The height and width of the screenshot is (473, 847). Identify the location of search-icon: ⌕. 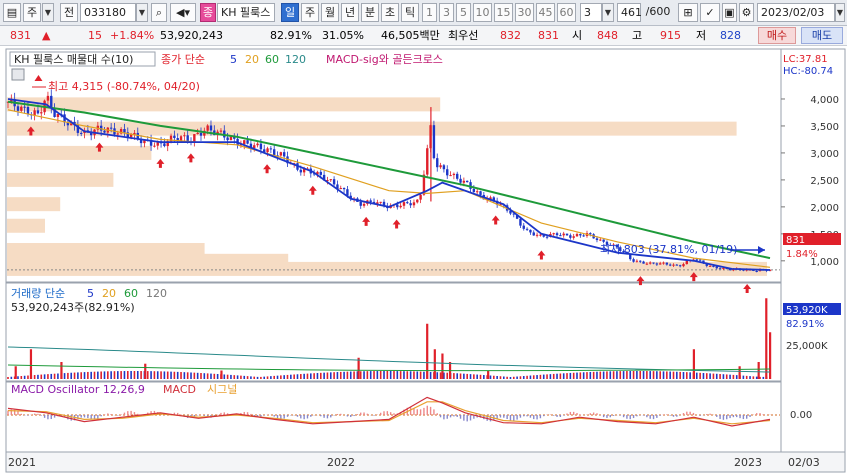
(159, 12).